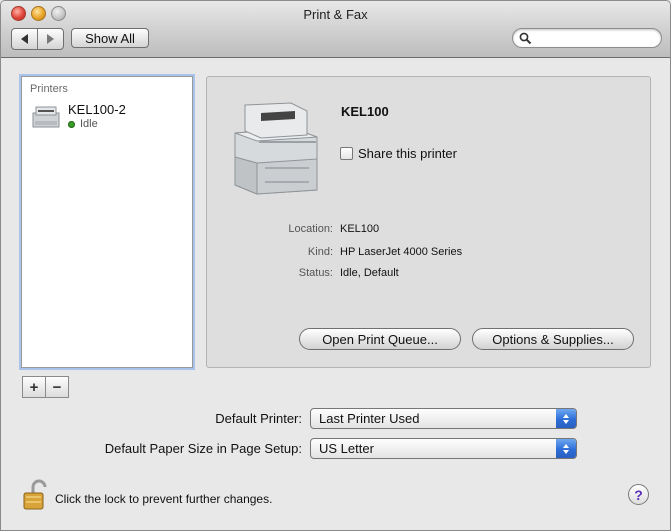  What do you see at coordinates (97, 109) in the screenshot?
I see `printer-item-name: KEL100-2` at bounding box center [97, 109].